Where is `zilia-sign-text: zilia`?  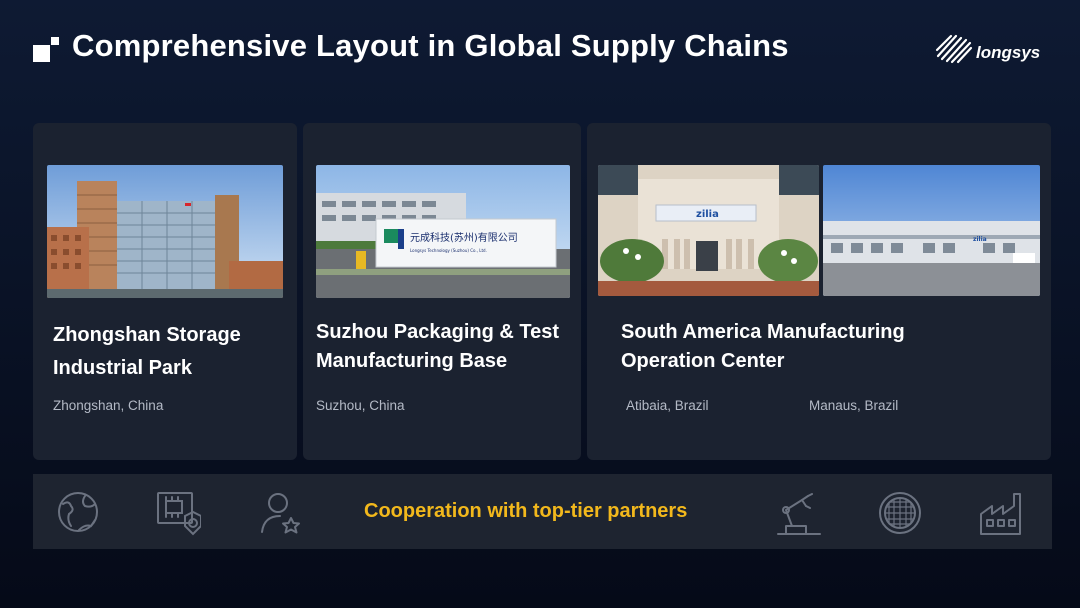 zilia-sign-text: zilia is located at coordinates (707, 214).